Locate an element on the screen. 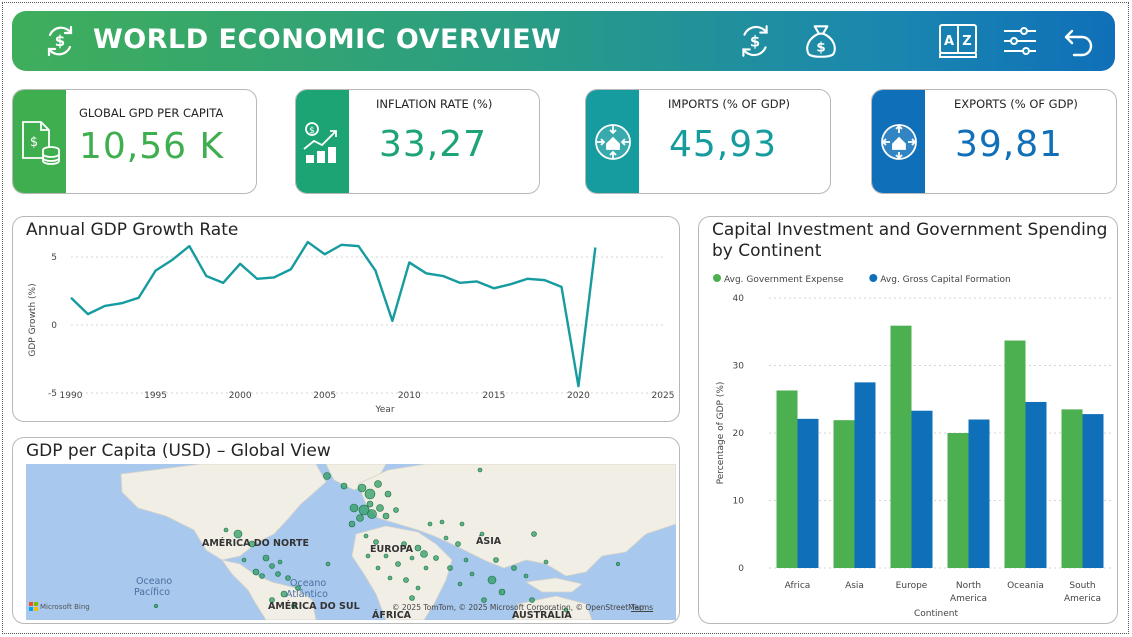 The height and width of the screenshot is (637, 1132). y-tick-label: 5 is located at coordinates (54, 258).